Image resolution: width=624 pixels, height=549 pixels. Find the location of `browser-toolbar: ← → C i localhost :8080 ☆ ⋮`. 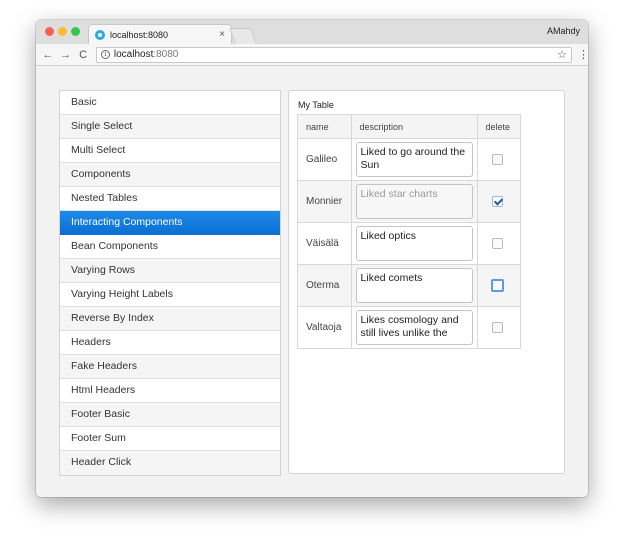

browser-toolbar: ← → C i localhost :8080 ☆ ⋮ is located at coordinates (312, 55).